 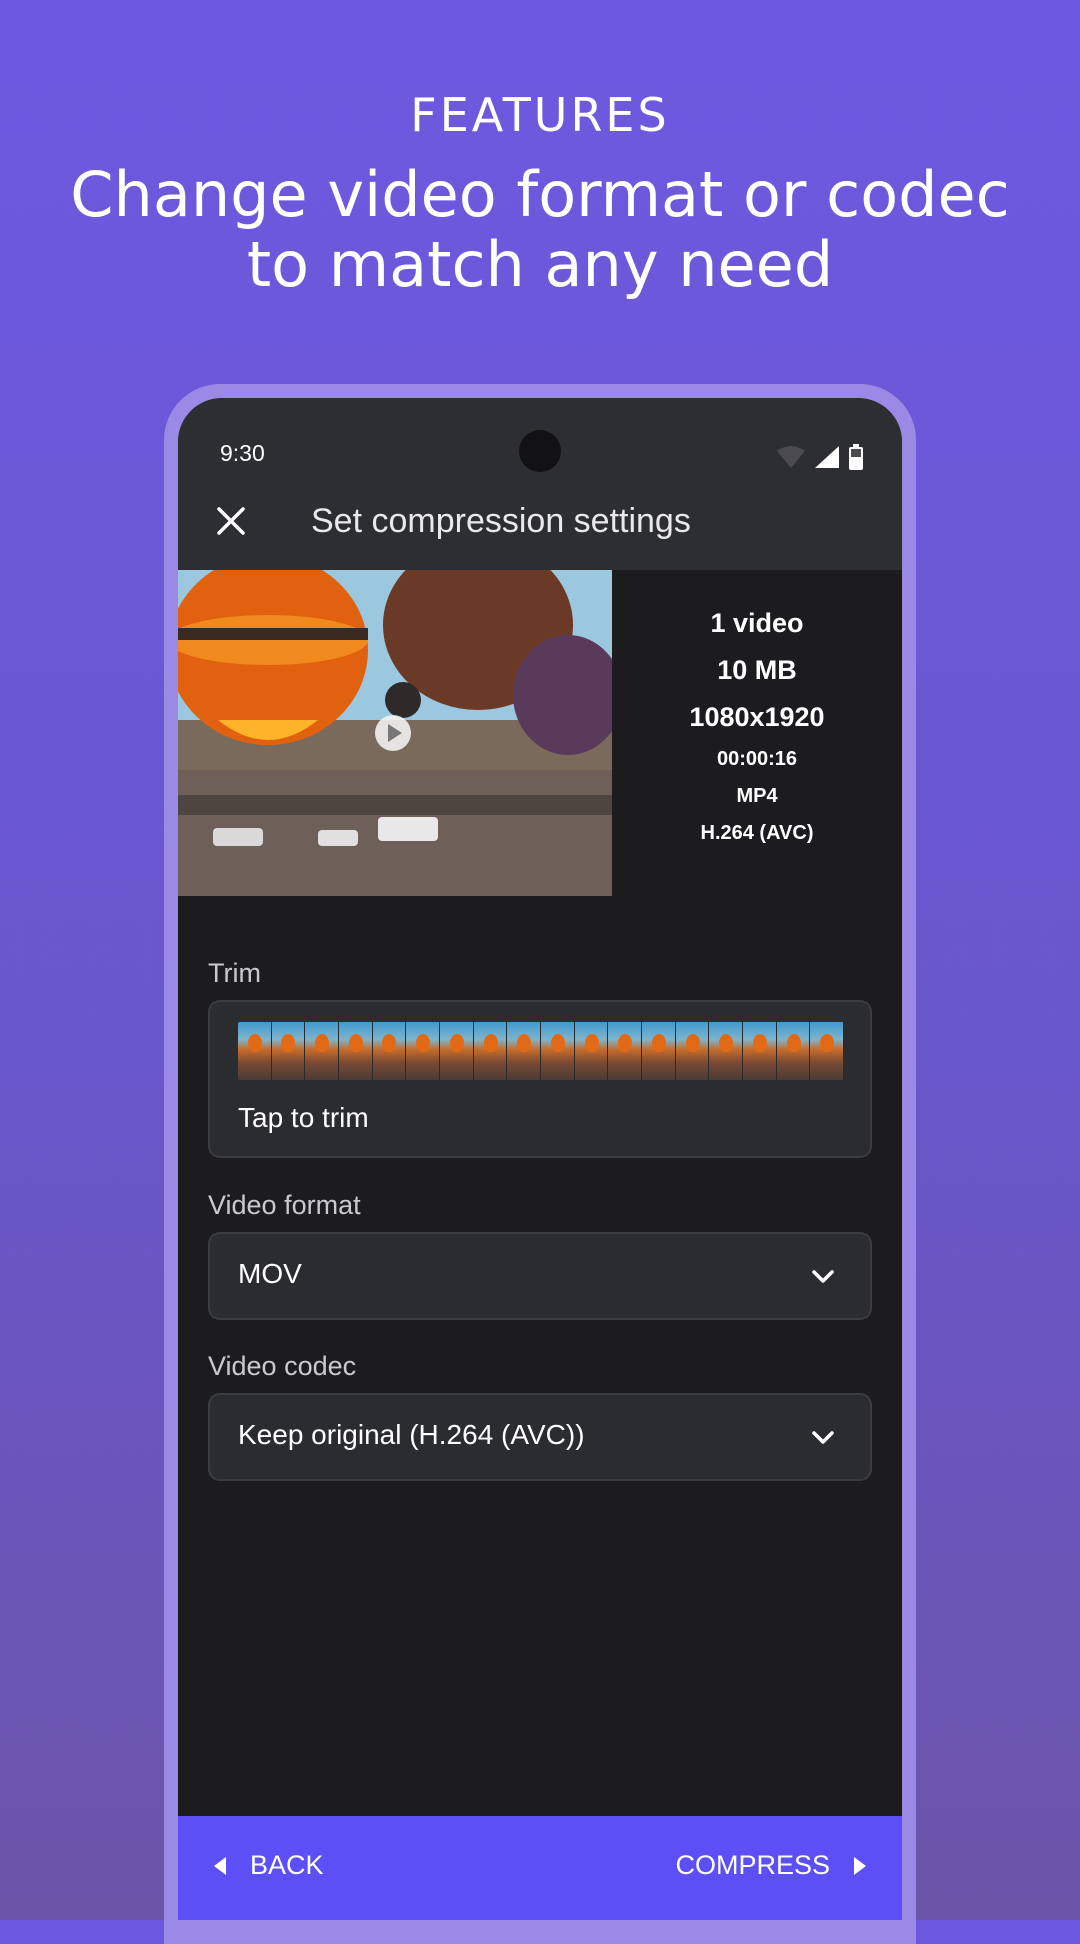 I want to click on video-format-label: Video format, so click(x=284, y=1205).